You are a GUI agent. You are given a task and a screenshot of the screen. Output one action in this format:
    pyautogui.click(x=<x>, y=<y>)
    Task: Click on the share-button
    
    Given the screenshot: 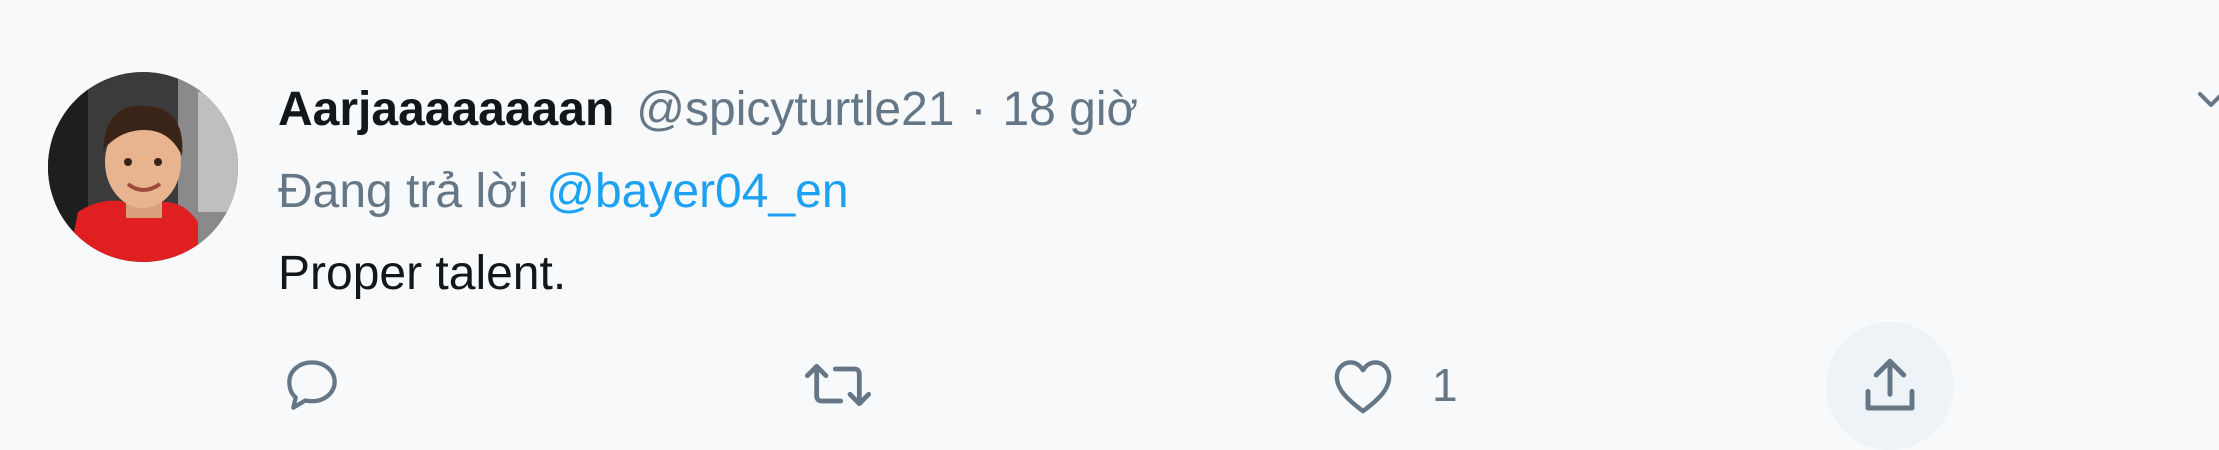 What is the action you would take?
    pyautogui.click(x=1890, y=386)
    